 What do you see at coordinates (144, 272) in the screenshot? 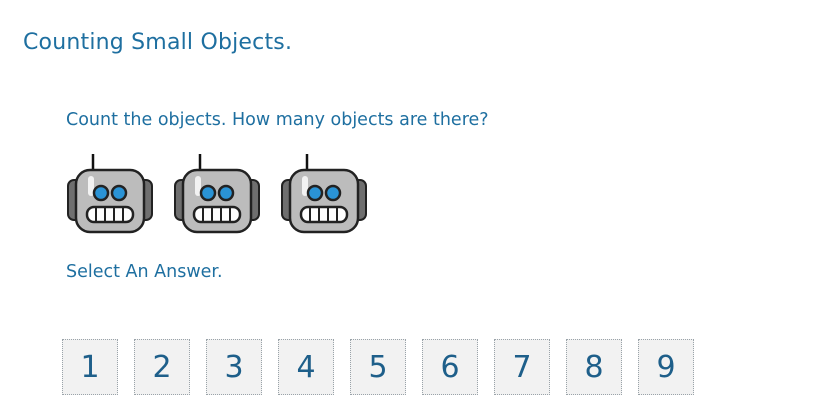
I see `select-answer-prompt: Select An Answer.` at bounding box center [144, 272].